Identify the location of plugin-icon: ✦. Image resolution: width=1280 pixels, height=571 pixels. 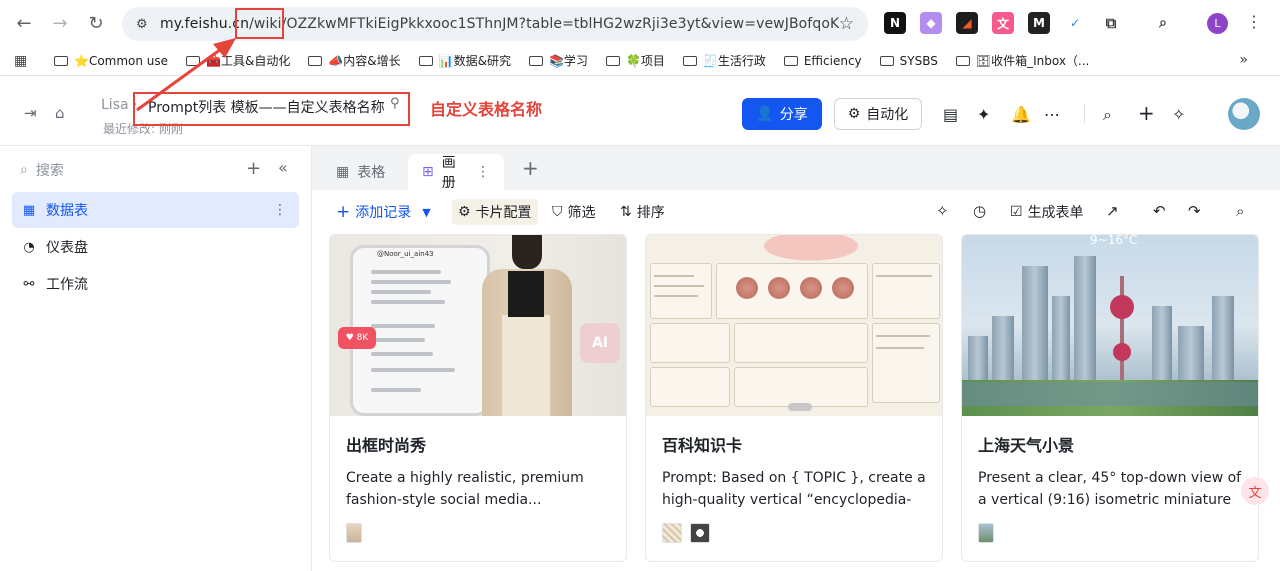
(983, 114).